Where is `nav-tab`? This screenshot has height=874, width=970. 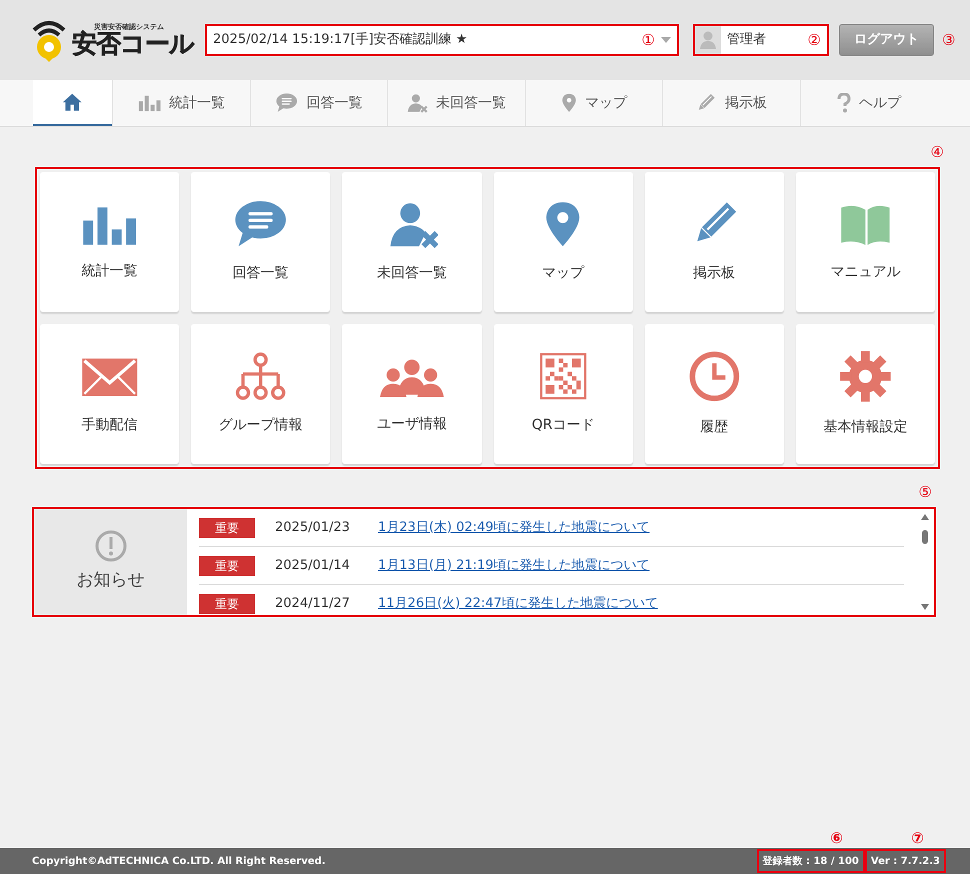 nav-tab is located at coordinates (72, 103).